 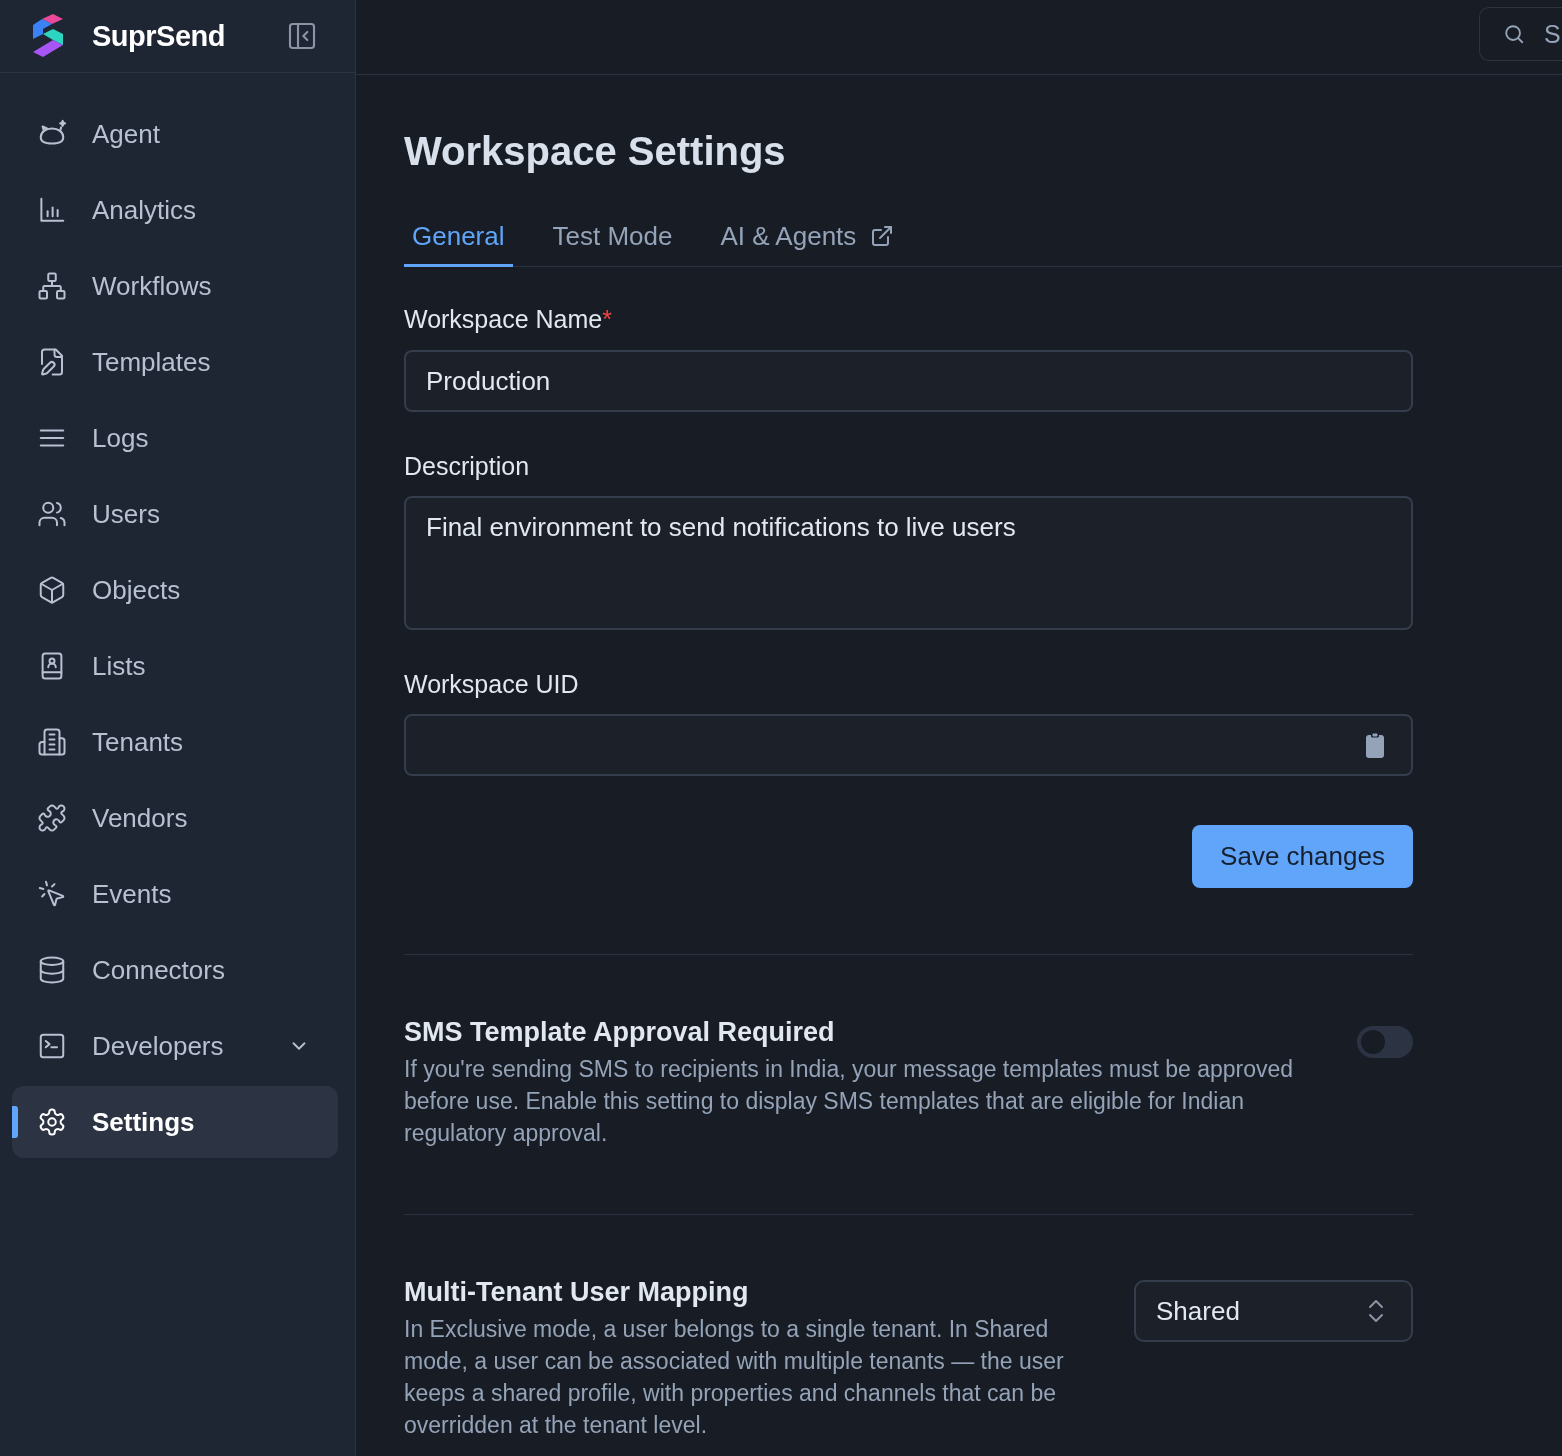 What do you see at coordinates (175, 362) in the screenshot?
I see `sidebar-item: Templates` at bounding box center [175, 362].